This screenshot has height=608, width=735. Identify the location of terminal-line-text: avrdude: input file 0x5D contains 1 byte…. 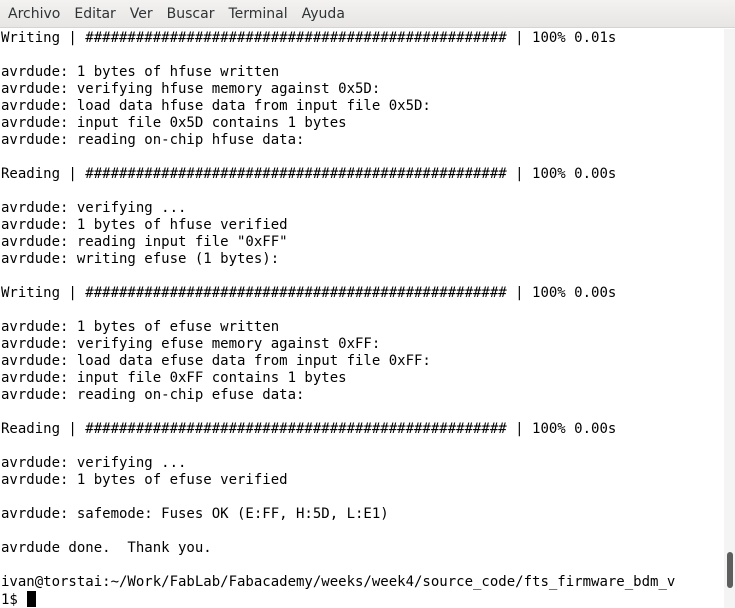
(174, 123).